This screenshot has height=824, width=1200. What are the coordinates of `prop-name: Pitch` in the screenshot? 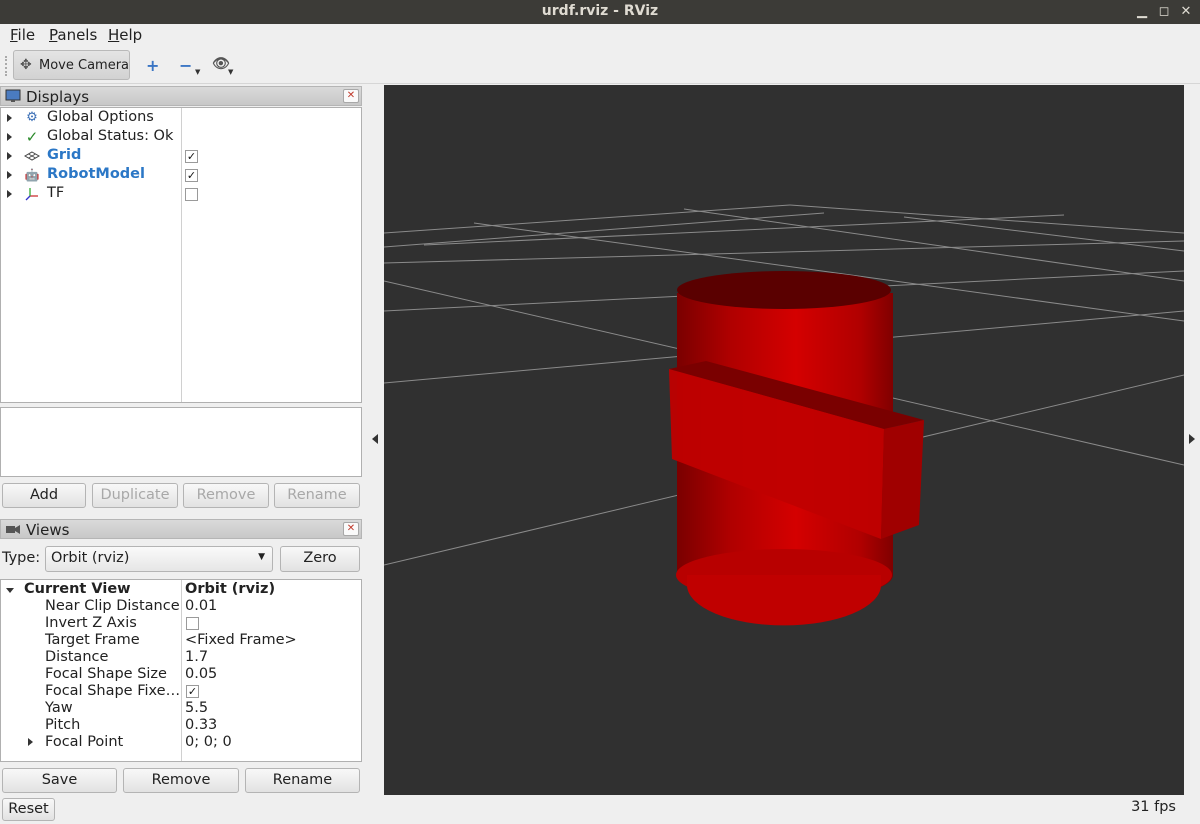 It's located at (63, 725).